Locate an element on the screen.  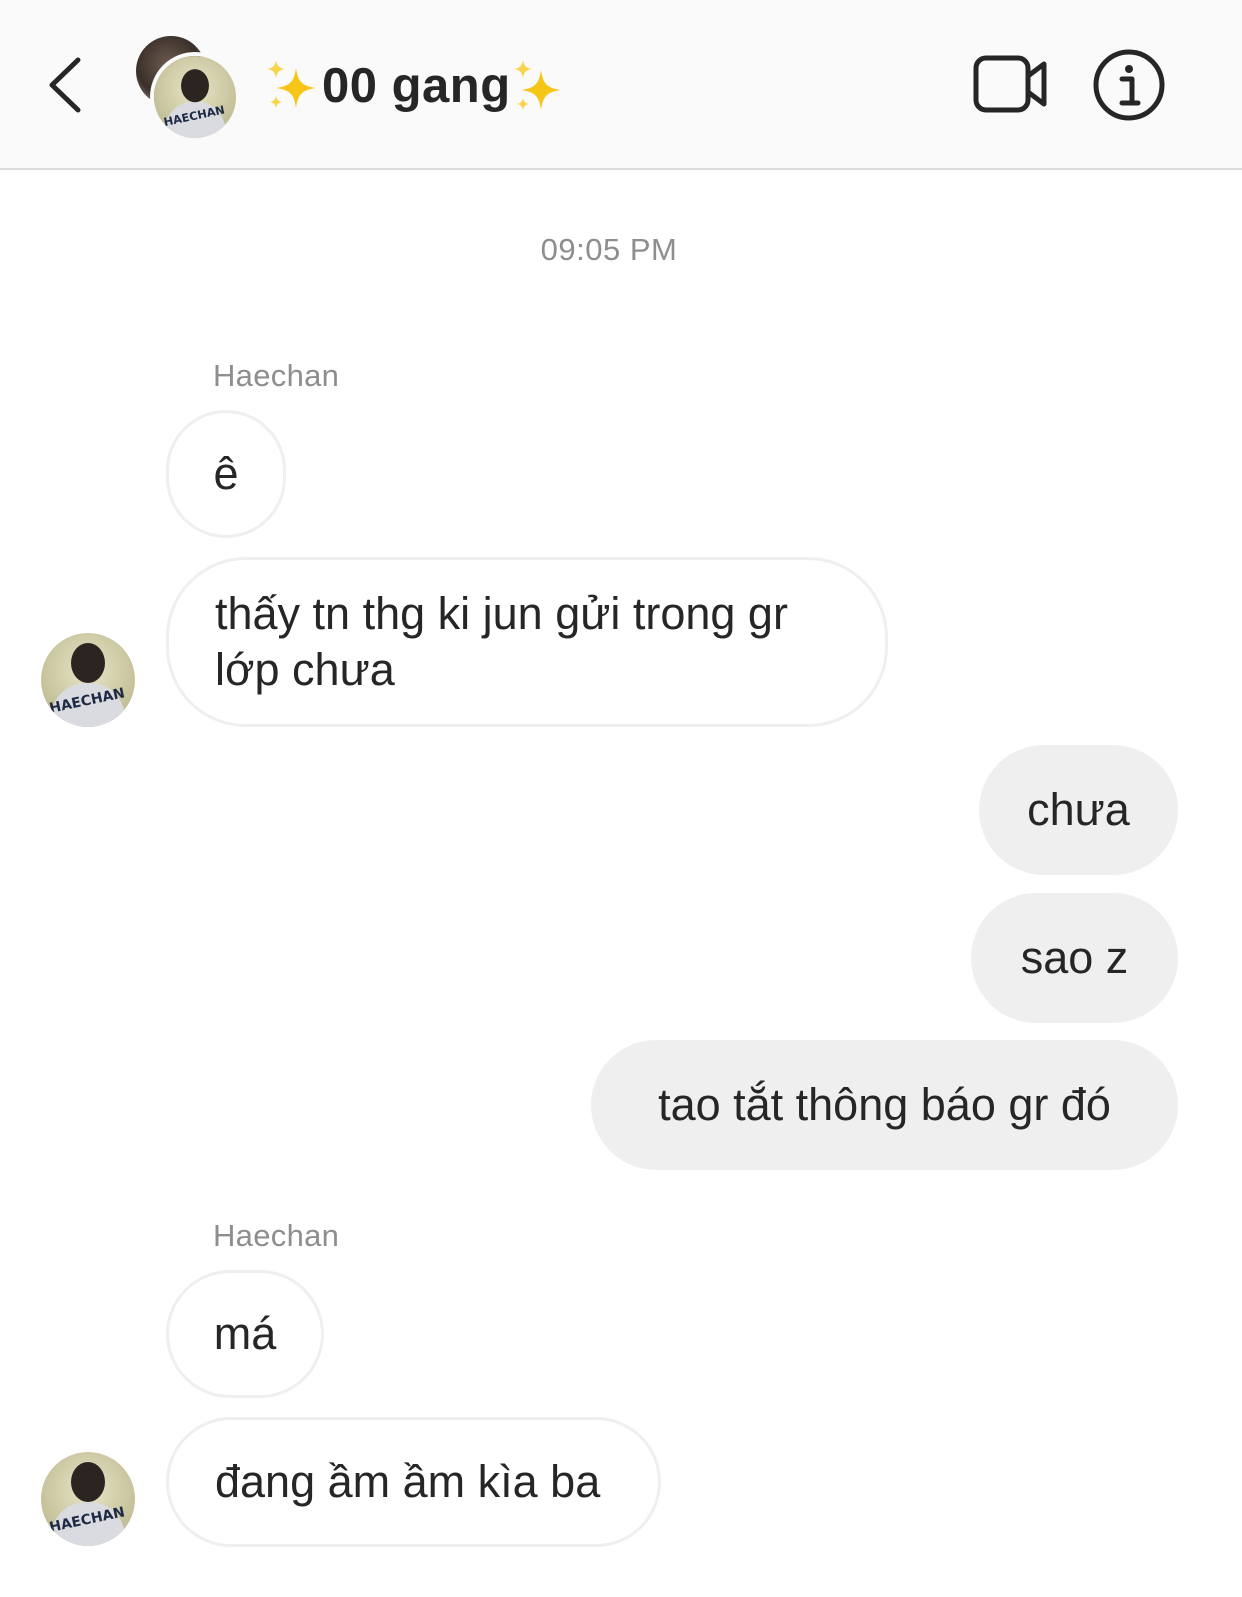
video-camera-icon is located at coordinates (1010, 84).